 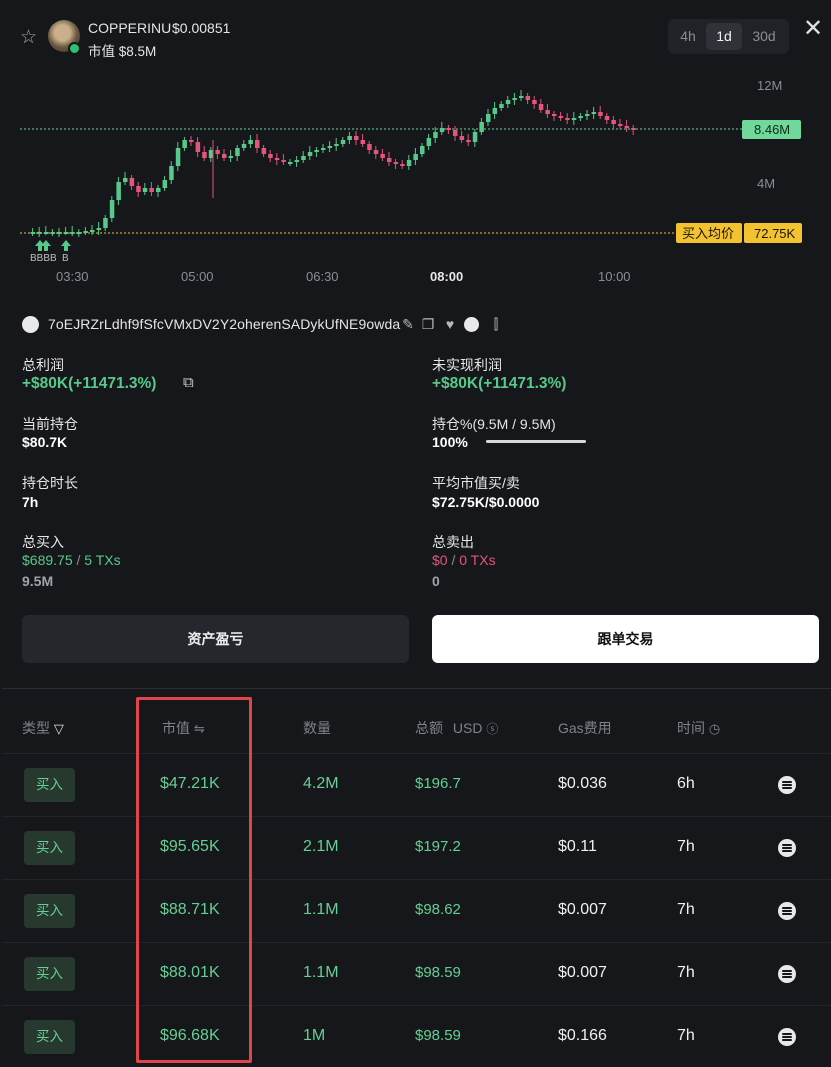 What do you see at coordinates (428, 324) in the screenshot?
I see `copy-icon: ❐` at bounding box center [428, 324].